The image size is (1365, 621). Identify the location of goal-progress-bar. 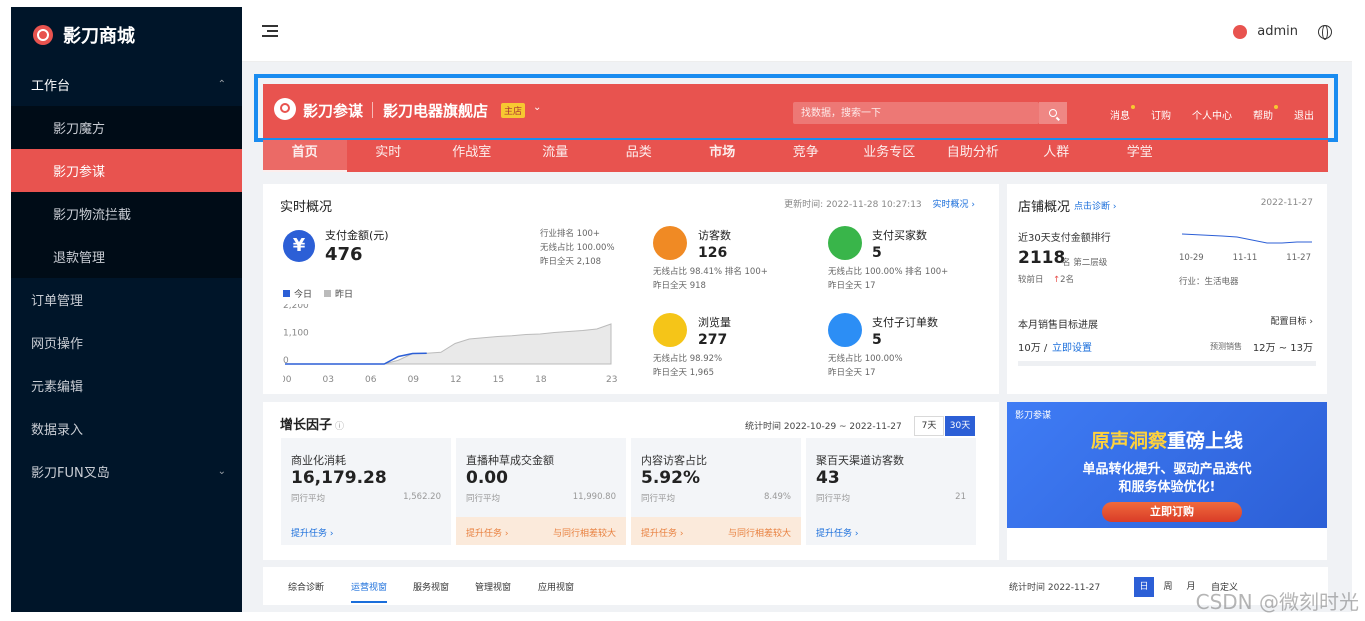
(1167, 363).